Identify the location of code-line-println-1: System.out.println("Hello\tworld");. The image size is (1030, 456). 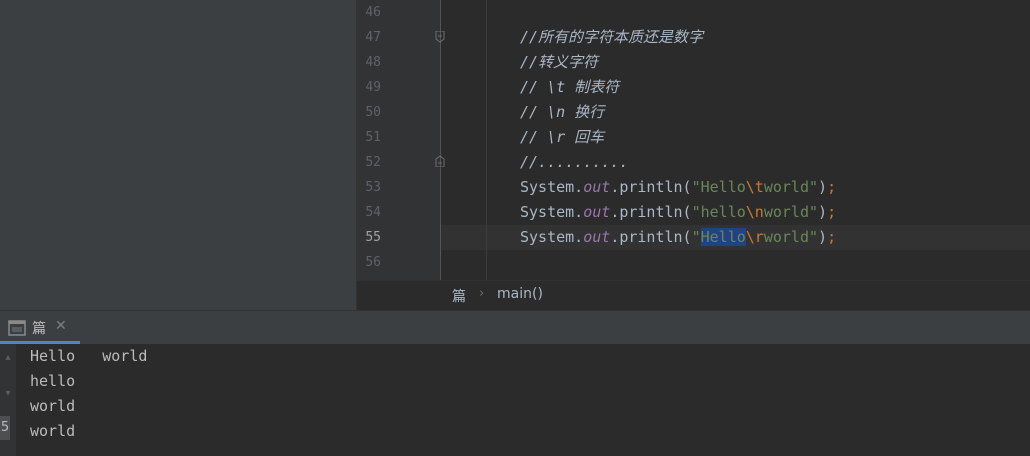
(678, 187).